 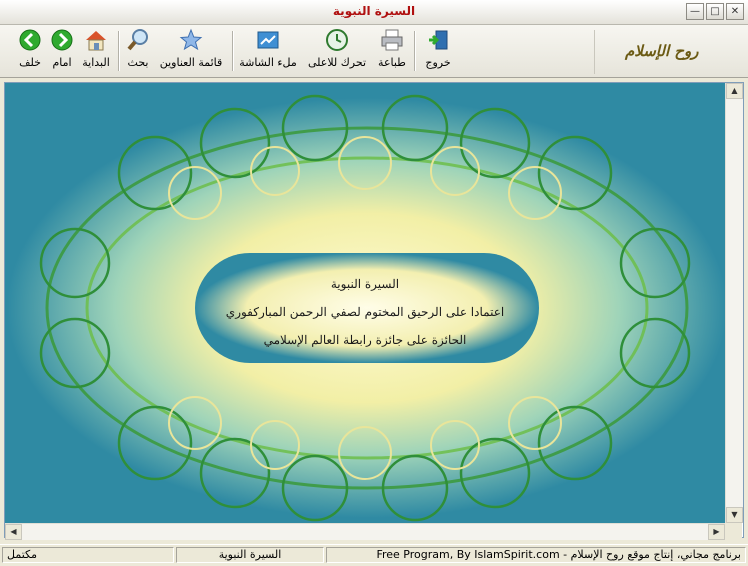 What do you see at coordinates (62, 62) in the screenshot?
I see `forward-label: امام` at bounding box center [62, 62].